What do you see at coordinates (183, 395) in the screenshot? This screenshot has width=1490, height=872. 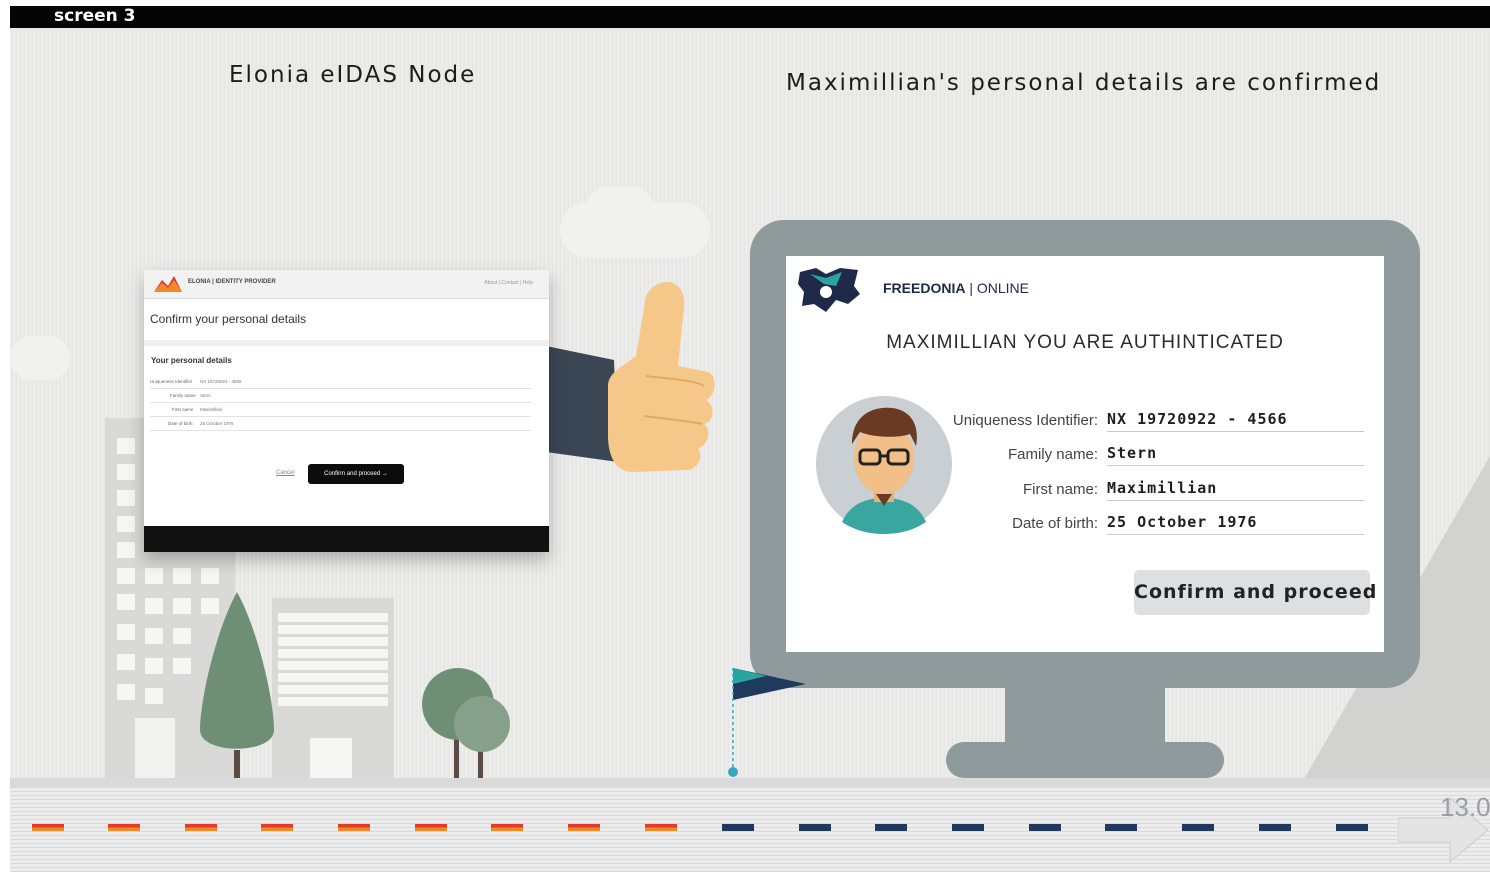 I see `elonia-field-label: Family name` at bounding box center [183, 395].